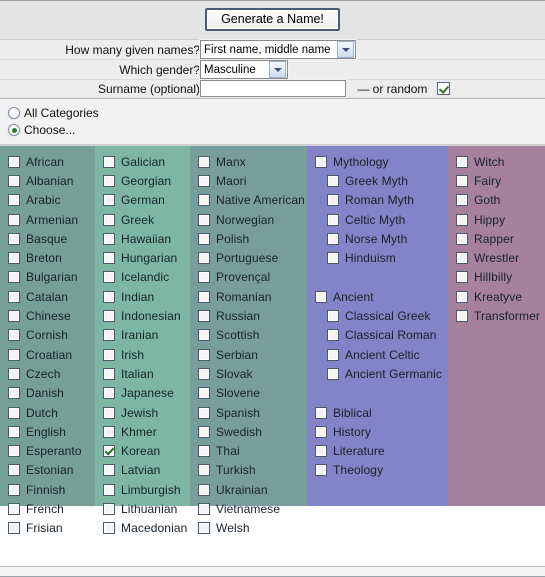 This screenshot has height=577, width=545. Describe the element at coordinates (276, 113) in the screenshot. I see `radio-all-categories: All Categories` at that location.